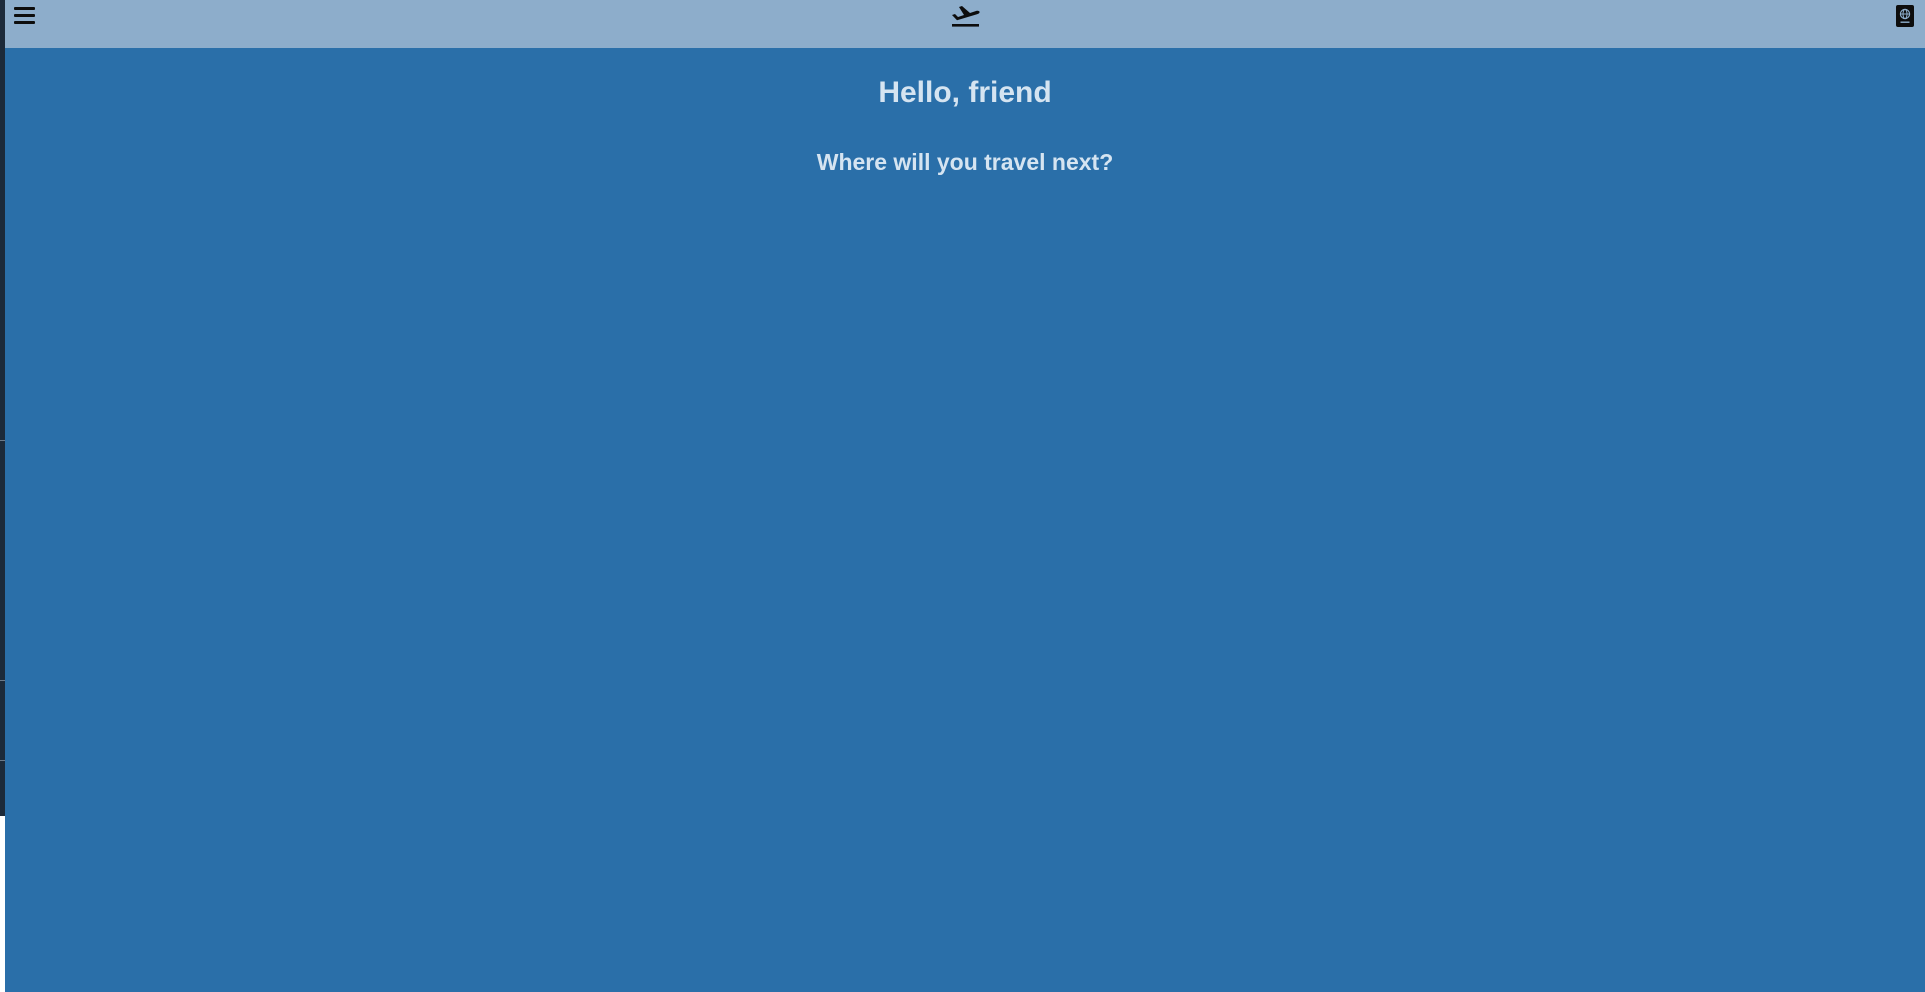  I want to click on greeting-heading: Hello, friend, so click(965, 92).